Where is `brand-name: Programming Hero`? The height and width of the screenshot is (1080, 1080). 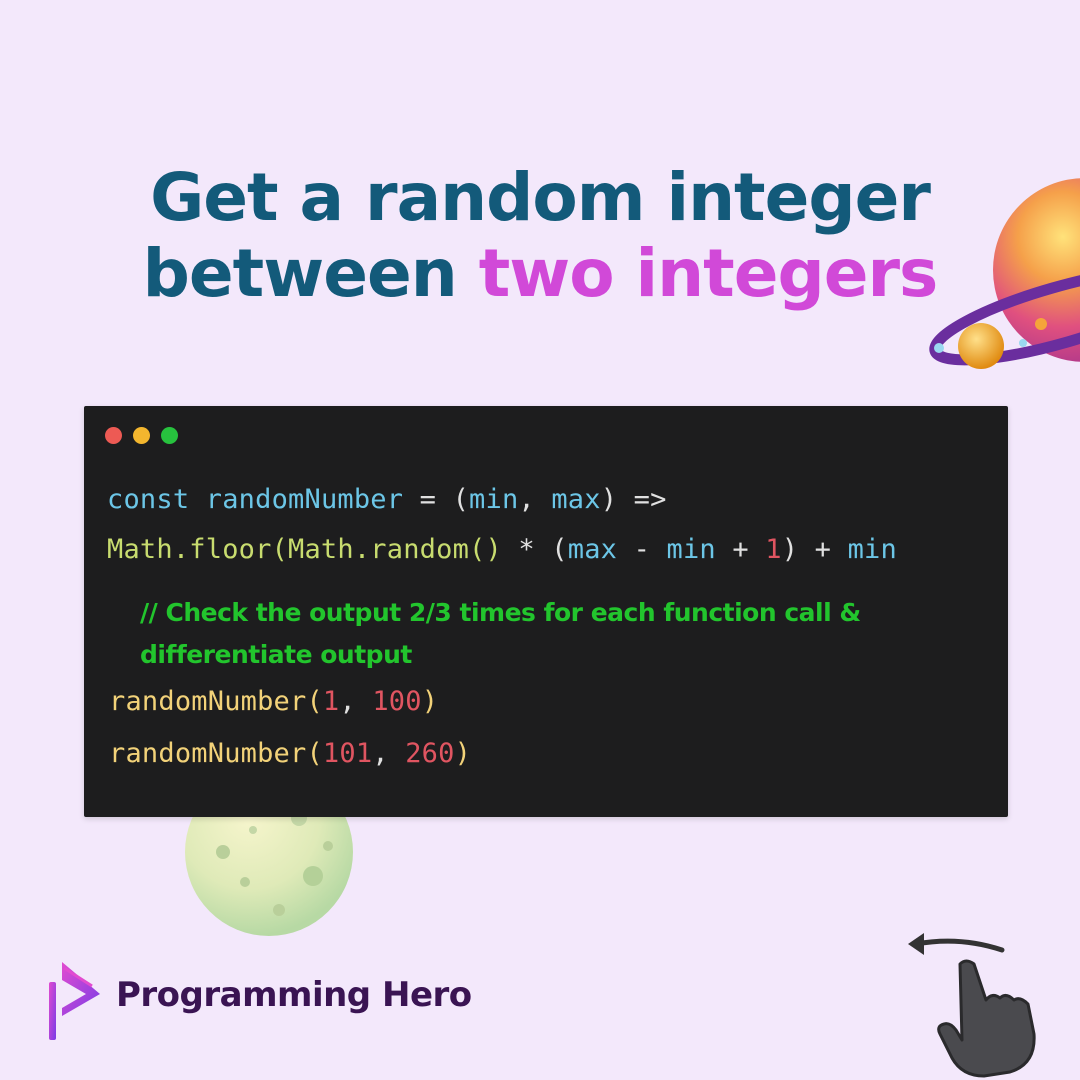
brand-name: Programming Hero is located at coordinates (294, 995).